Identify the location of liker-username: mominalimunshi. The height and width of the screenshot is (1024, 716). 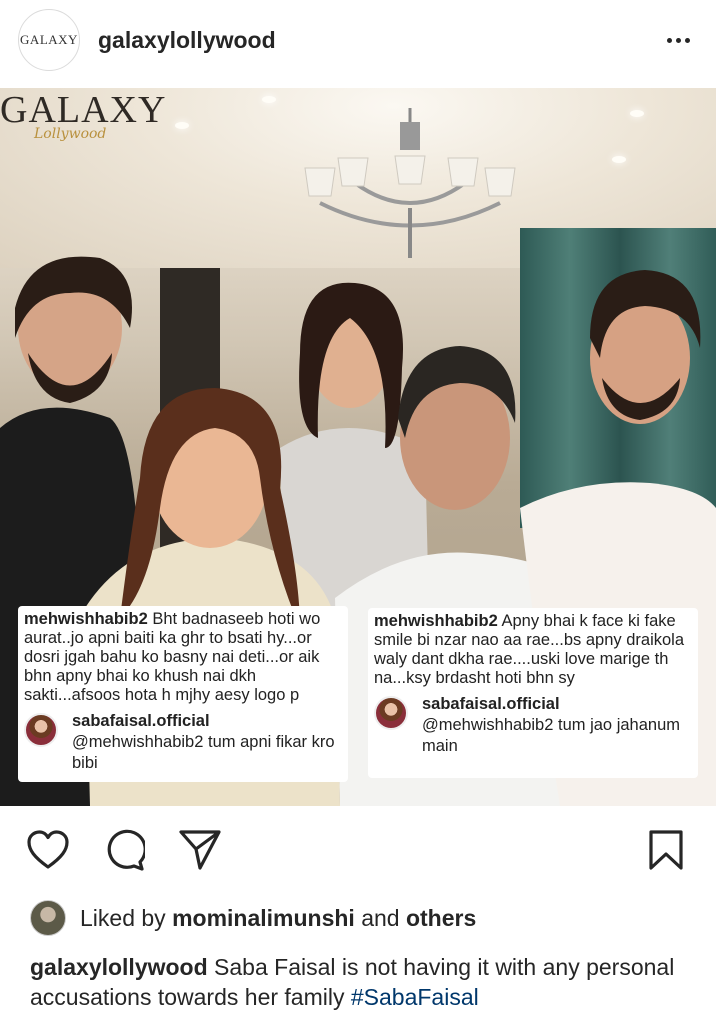
(263, 918).